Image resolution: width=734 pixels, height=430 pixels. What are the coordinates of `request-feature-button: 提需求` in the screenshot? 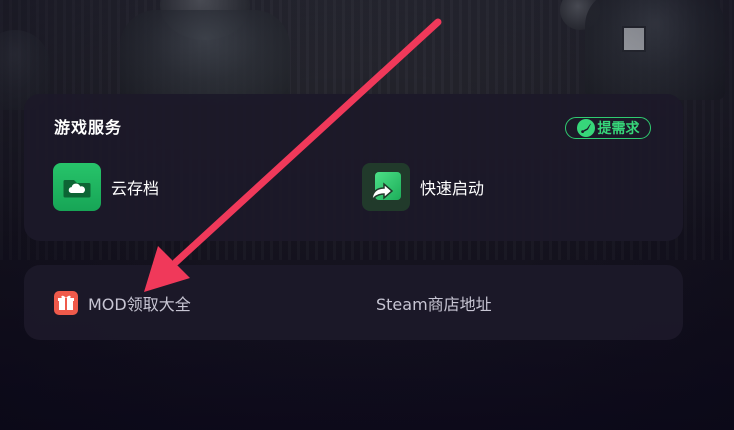 It's located at (608, 128).